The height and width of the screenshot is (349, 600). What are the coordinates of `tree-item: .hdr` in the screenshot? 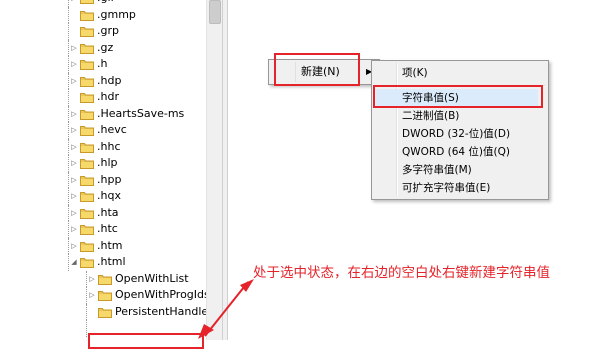 It's located at (103, 97).